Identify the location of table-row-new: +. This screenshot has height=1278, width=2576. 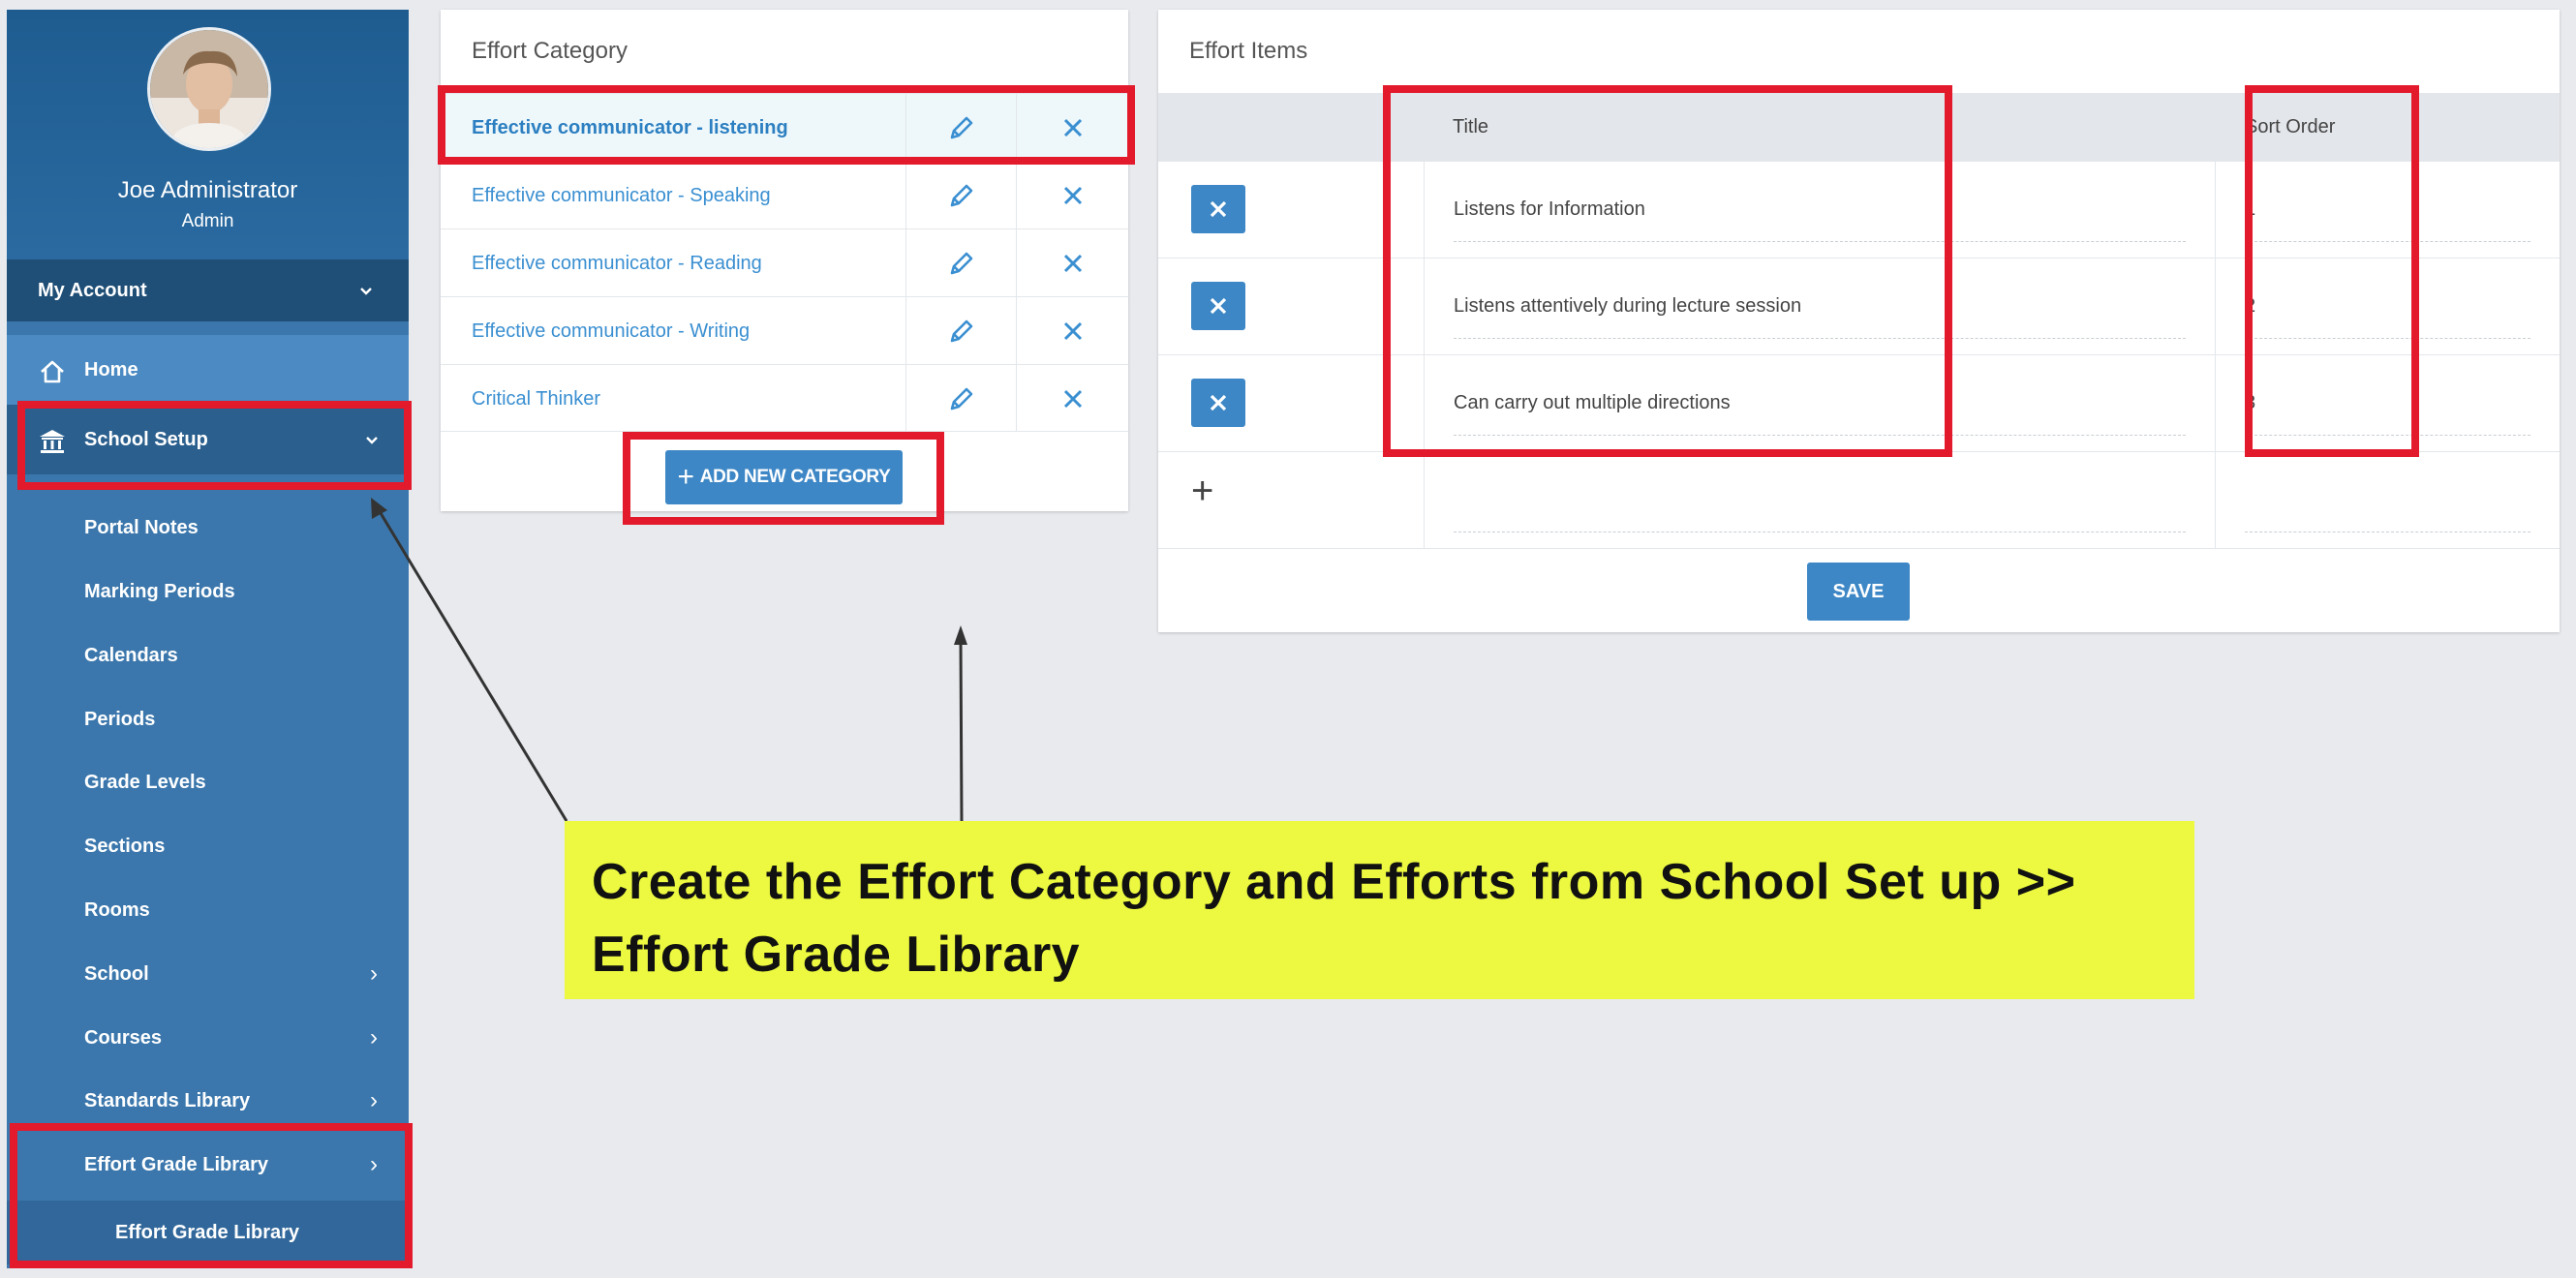
(1859, 500).